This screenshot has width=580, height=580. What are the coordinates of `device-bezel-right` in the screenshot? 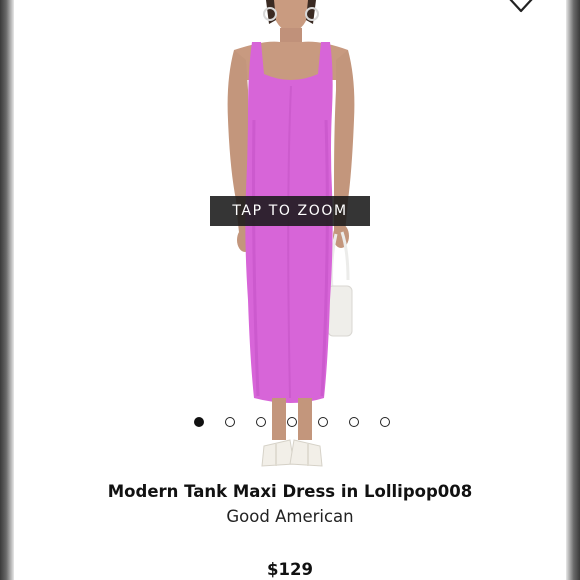 It's located at (573, 290).